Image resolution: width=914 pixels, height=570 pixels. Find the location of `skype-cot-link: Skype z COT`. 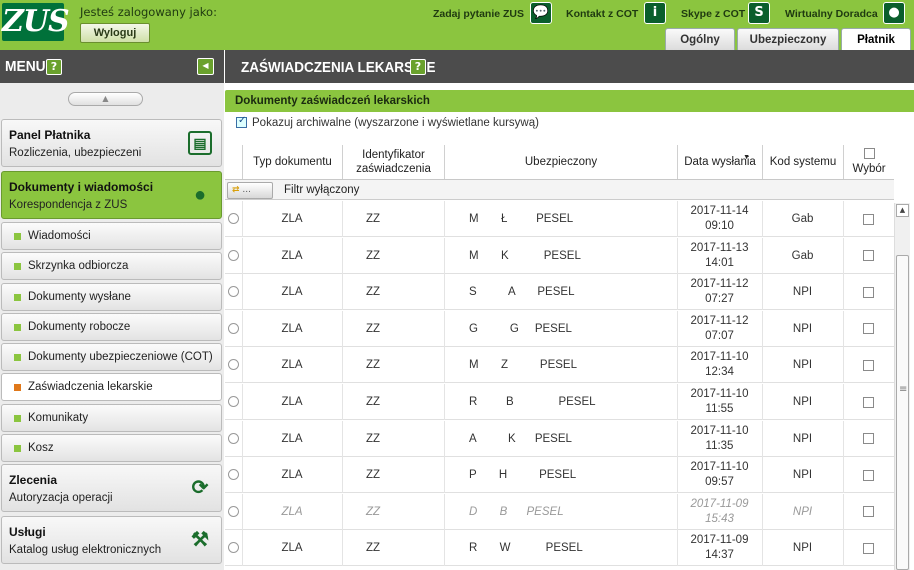

skype-cot-link: Skype z COT is located at coordinates (713, 14).